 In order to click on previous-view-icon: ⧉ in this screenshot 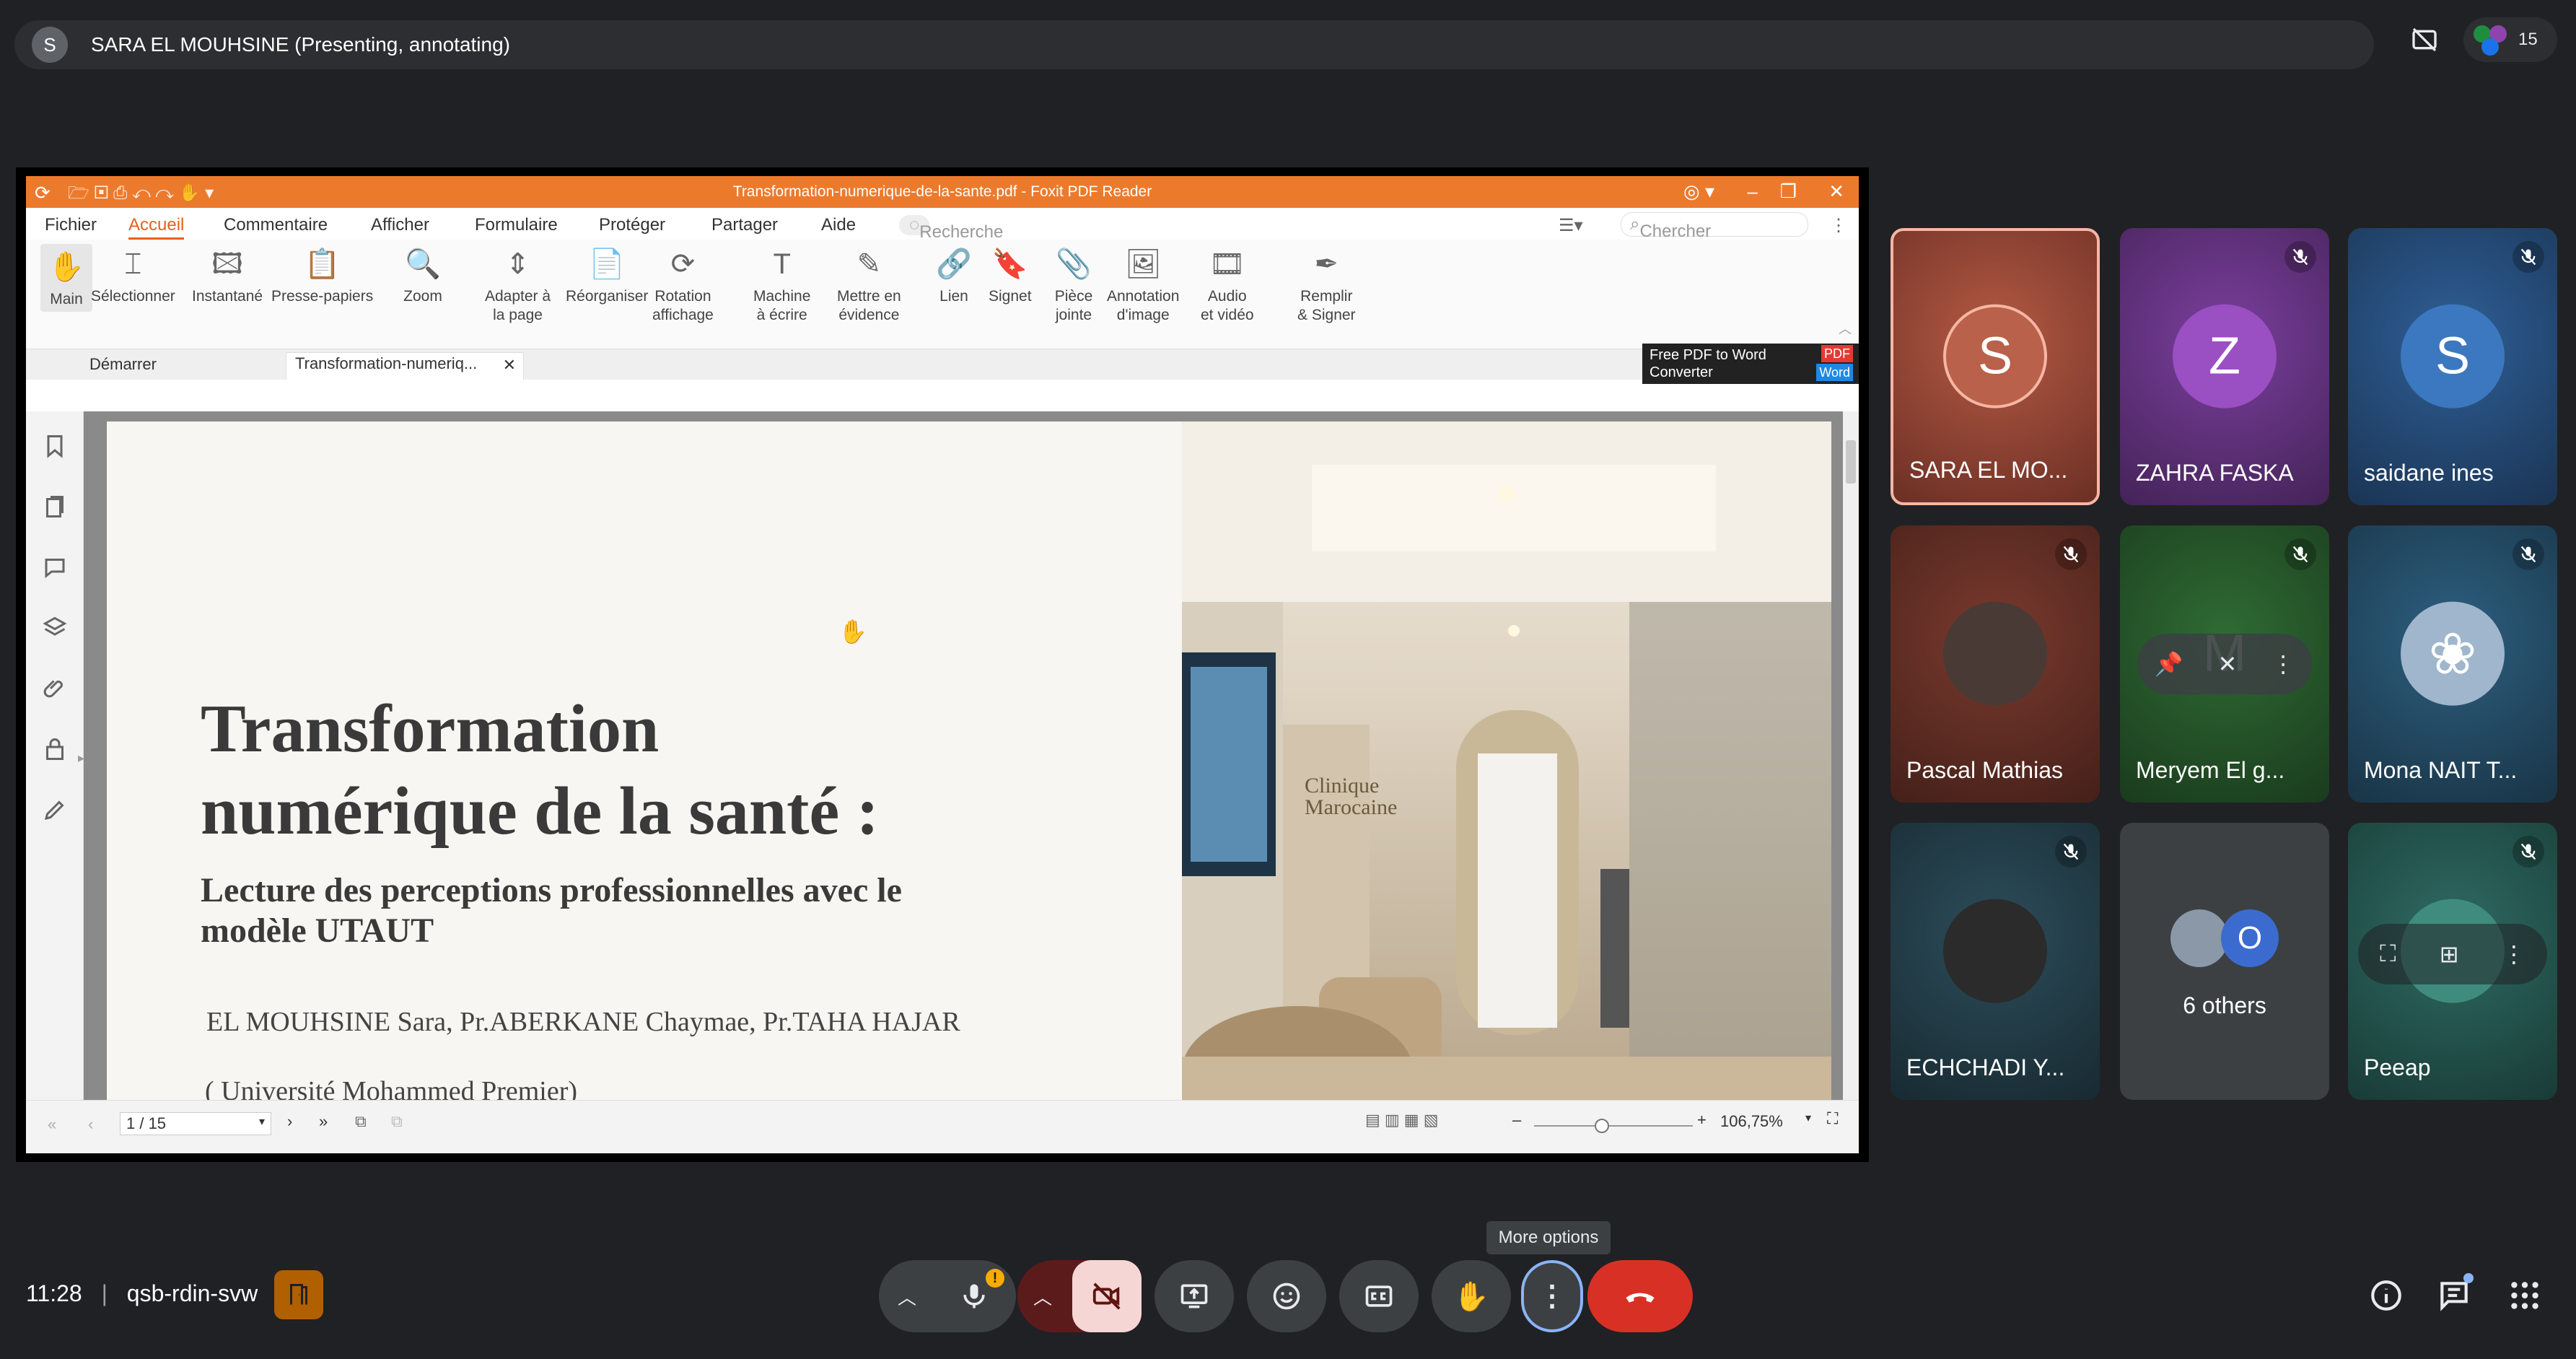, I will do `click(361, 1121)`.